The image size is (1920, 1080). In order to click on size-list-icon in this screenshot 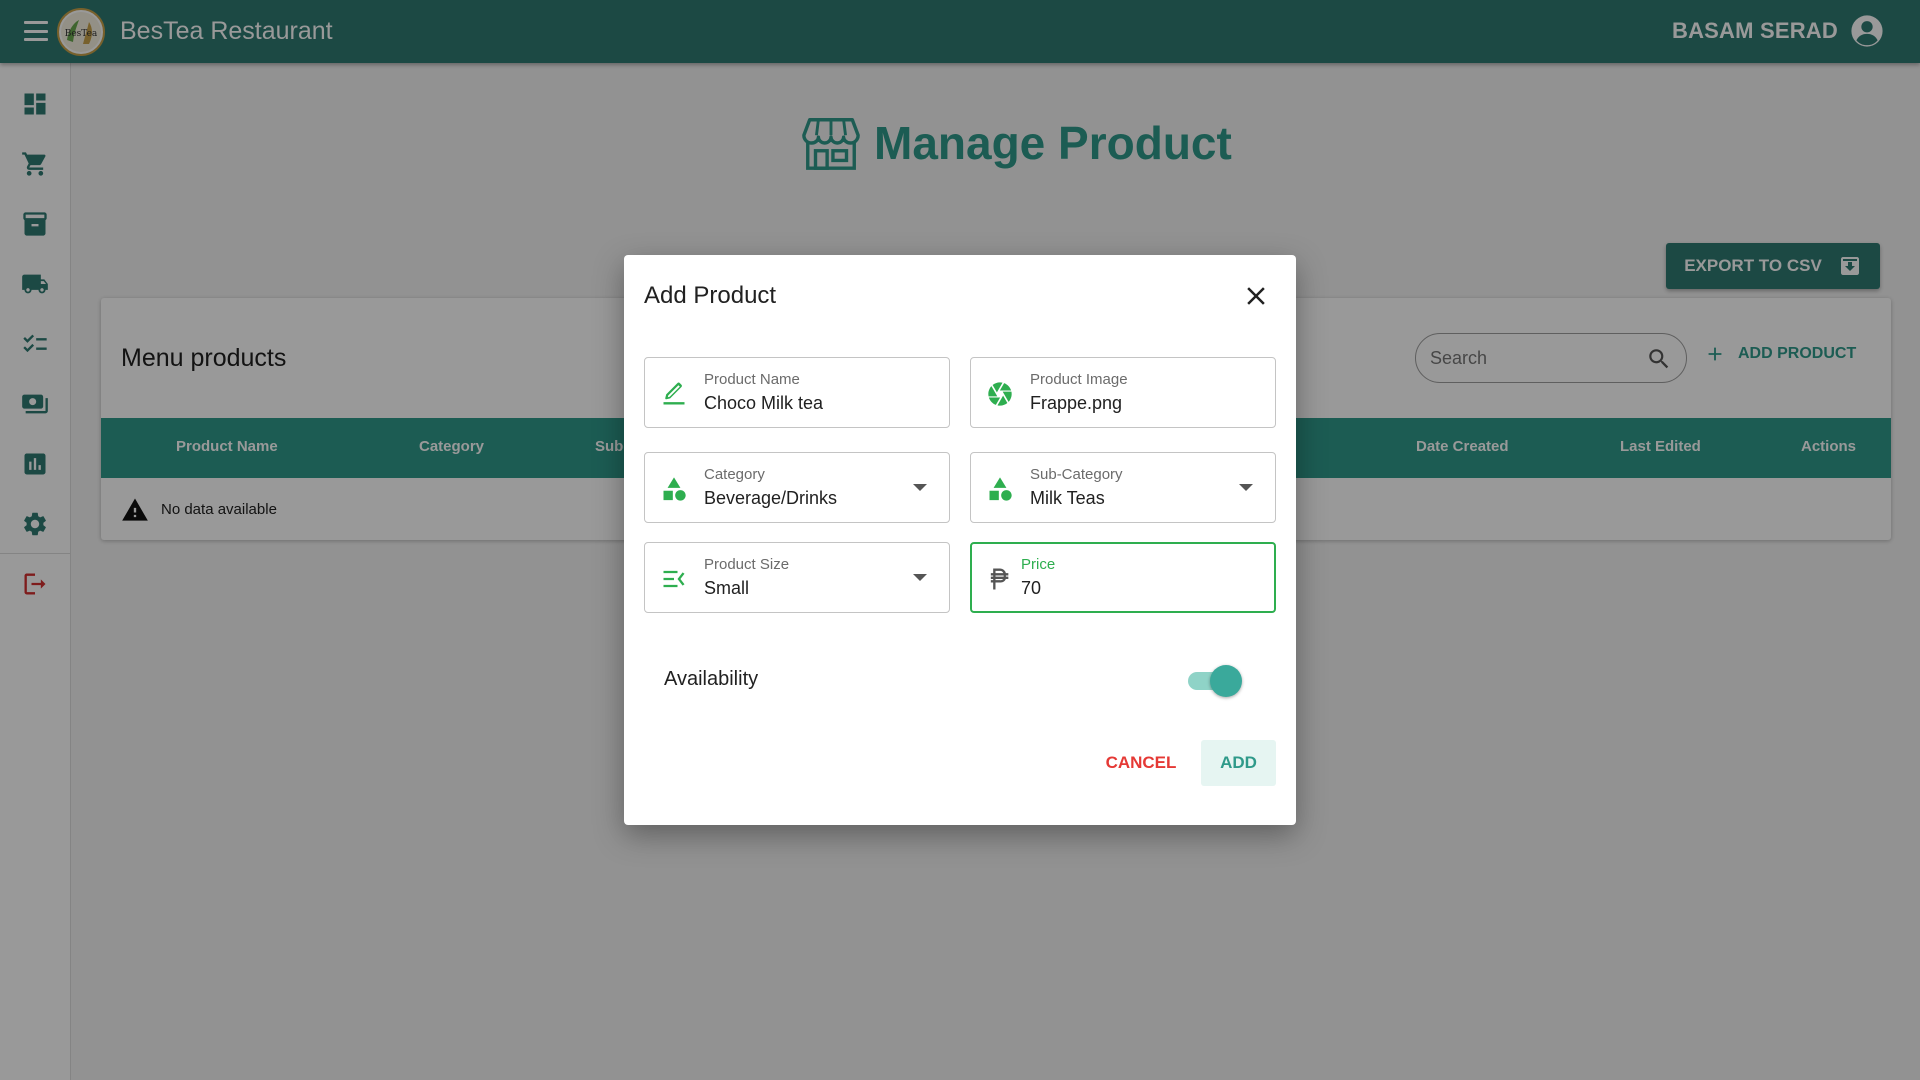, I will do `click(674, 579)`.